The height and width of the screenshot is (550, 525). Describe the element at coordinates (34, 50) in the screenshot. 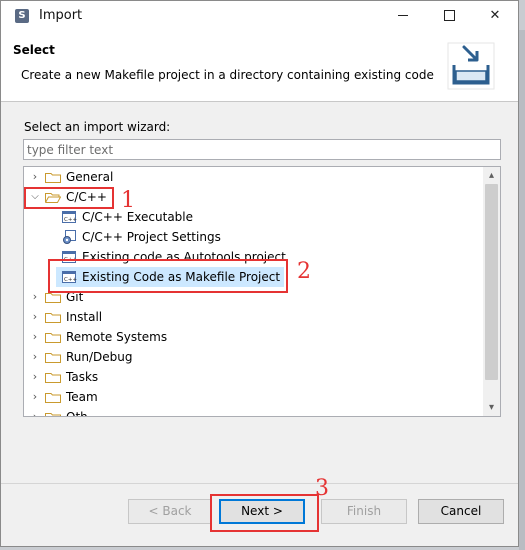

I see `header-title: Select` at that location.